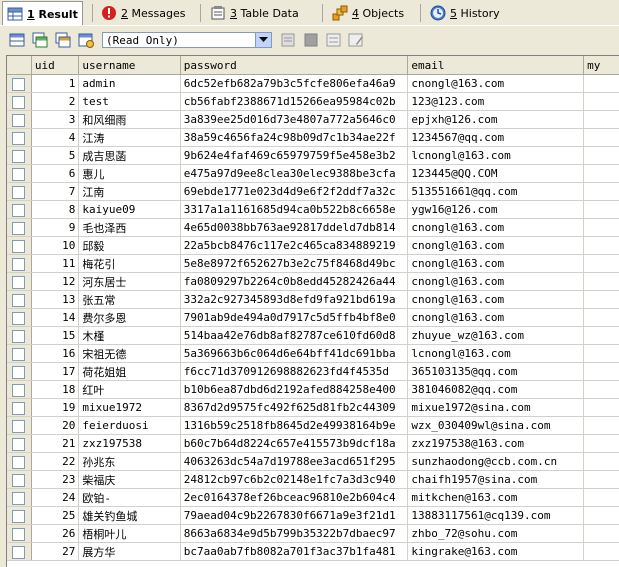 This screenshot has height=567, width=619. Describe the element at coordinates (55, 137) in the screenshot. I see `cell-uid: 4` at that location.